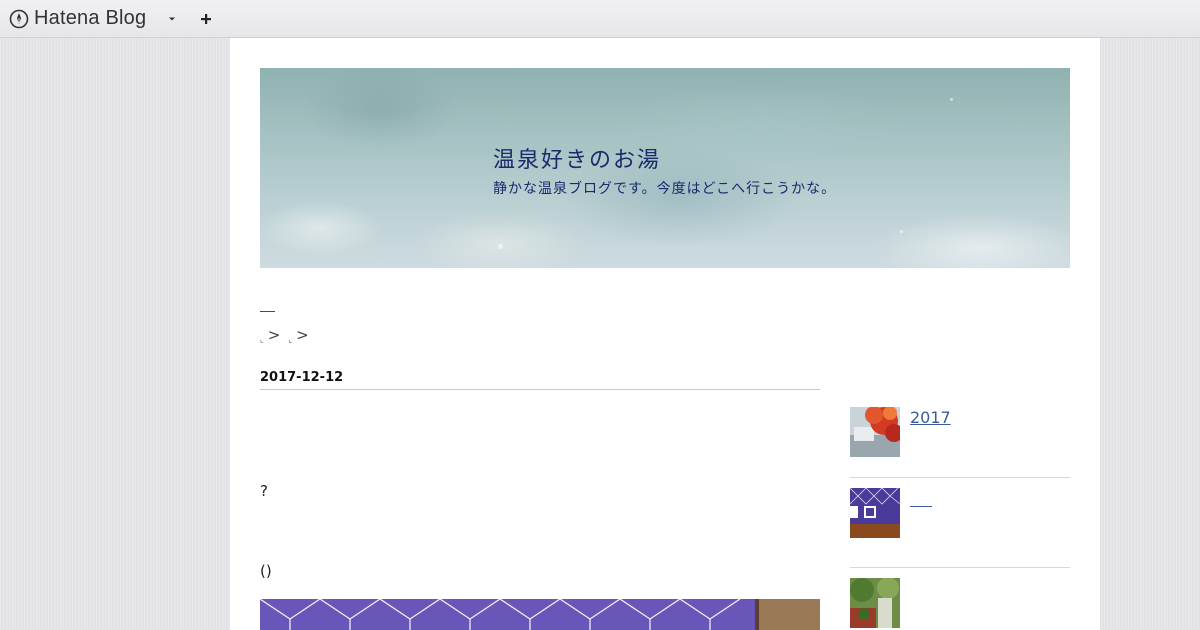 The image size is (1200, 630). Describe the element at coordinates (930, 417) in the screenshot. I see `sidebar-entry-link: 2017` at that location.